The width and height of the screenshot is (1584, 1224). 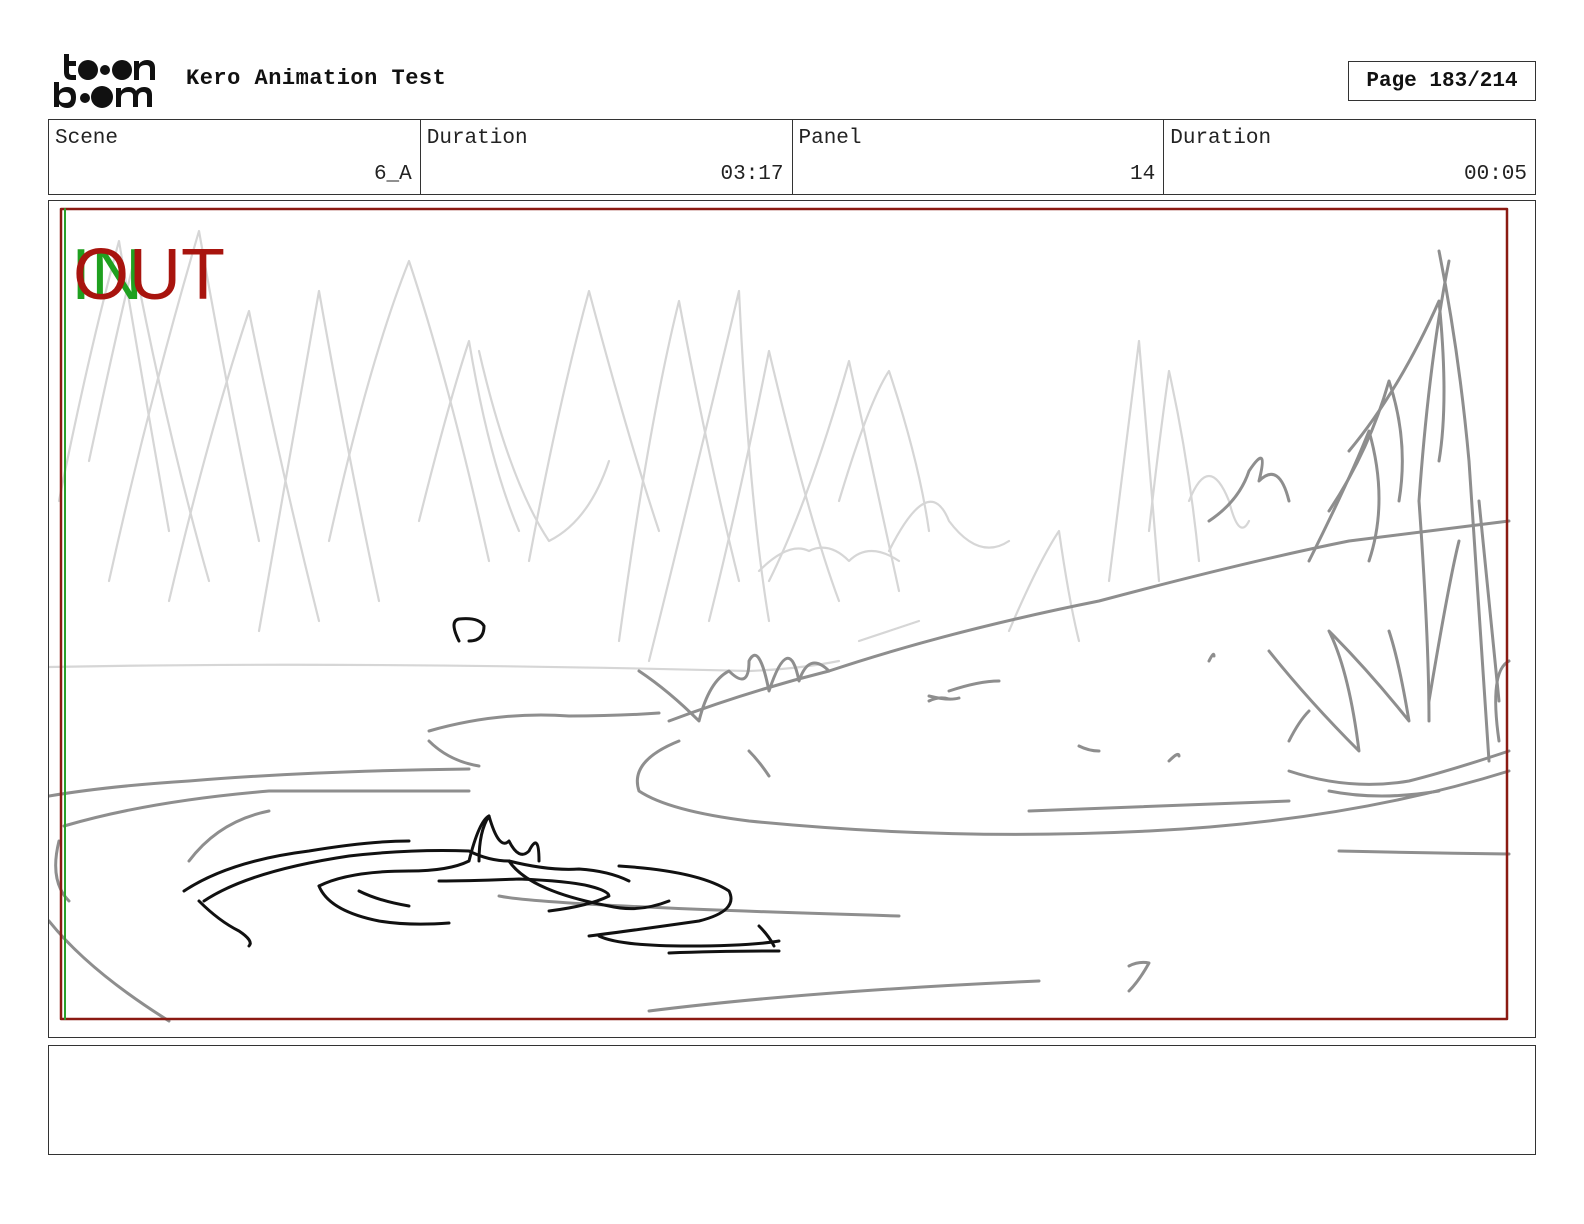 I want to click on scene-duration-label: Duration, so click(x=477, y=138).